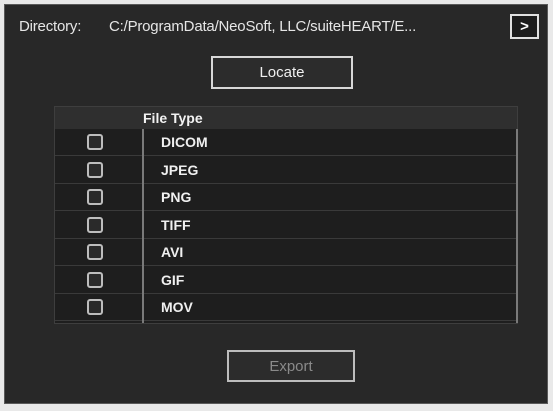 This screenshot has width=553, height=411. What do you see at coordinates (184, 142) in the screenshot?
I see `row-label-dicom: DICOM` at bounding box center [184, 142].